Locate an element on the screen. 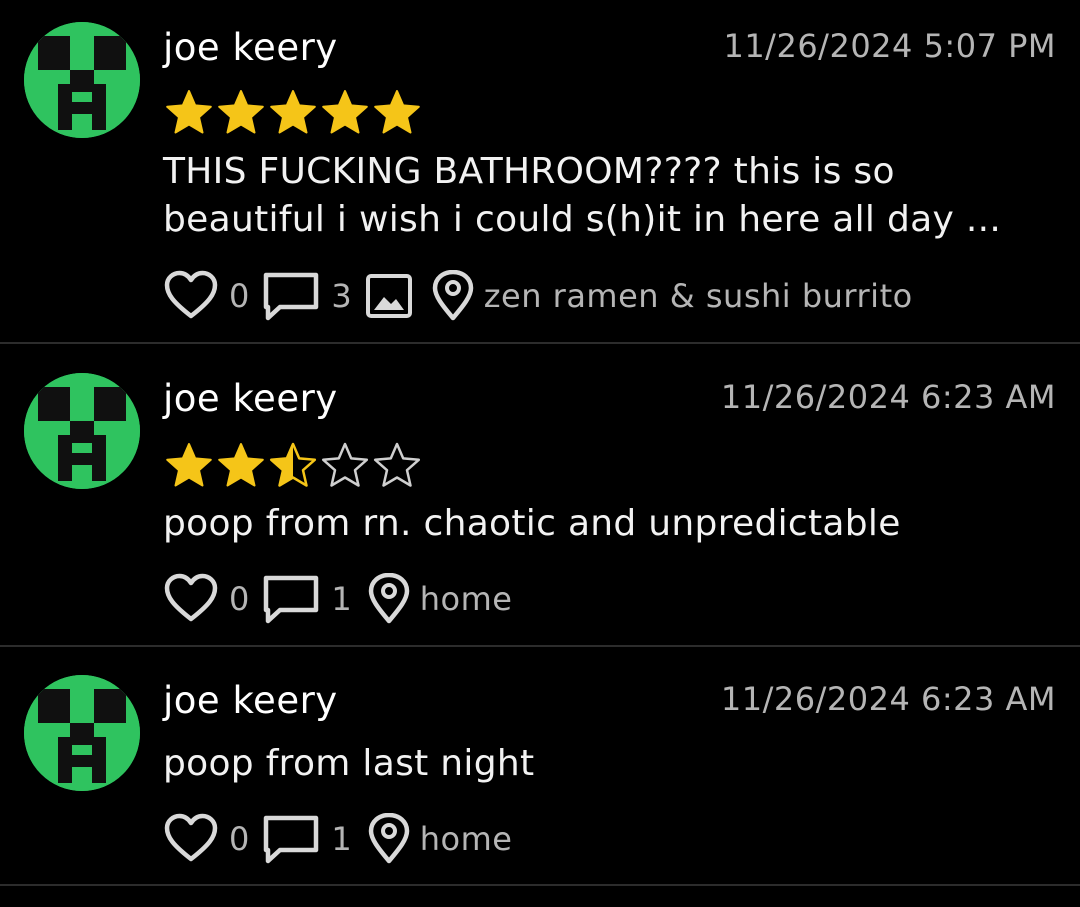  star-half-icon is located at coordinates (293, 464).